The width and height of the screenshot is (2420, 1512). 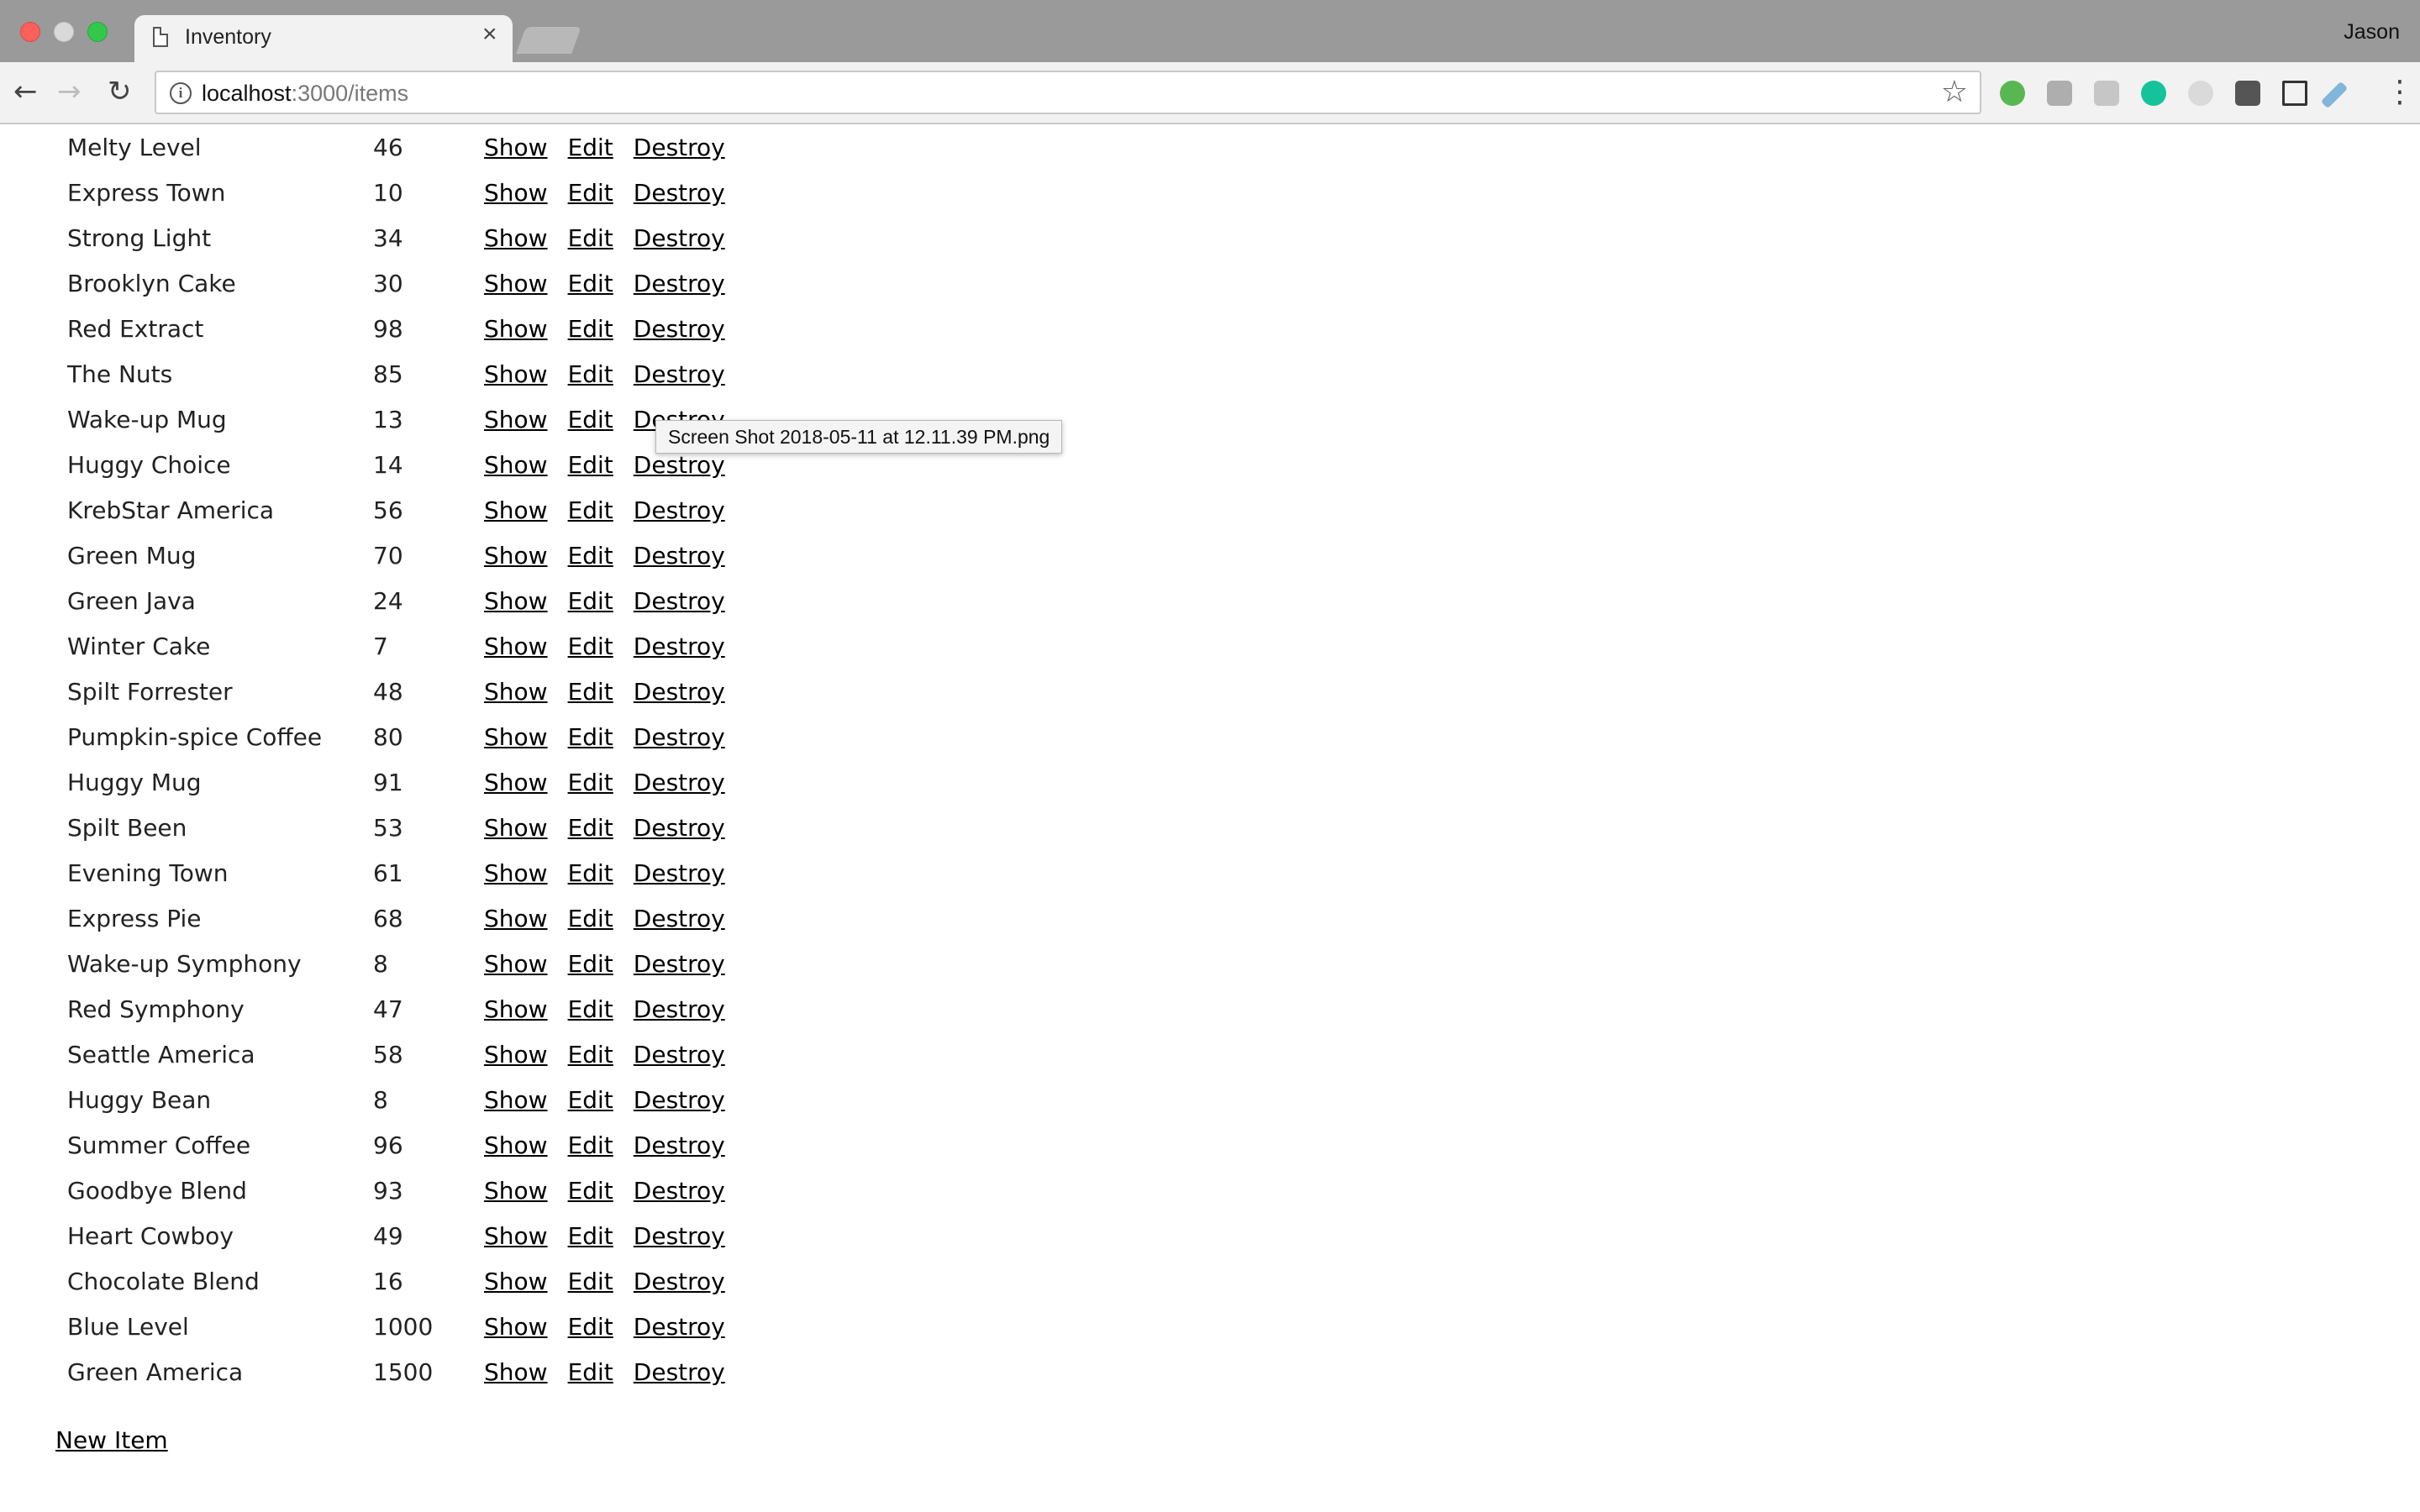 What do you see at coordinates (64, 32) in the screenshot?
I see `window-minimize-button` at bounding box center [64, 32].